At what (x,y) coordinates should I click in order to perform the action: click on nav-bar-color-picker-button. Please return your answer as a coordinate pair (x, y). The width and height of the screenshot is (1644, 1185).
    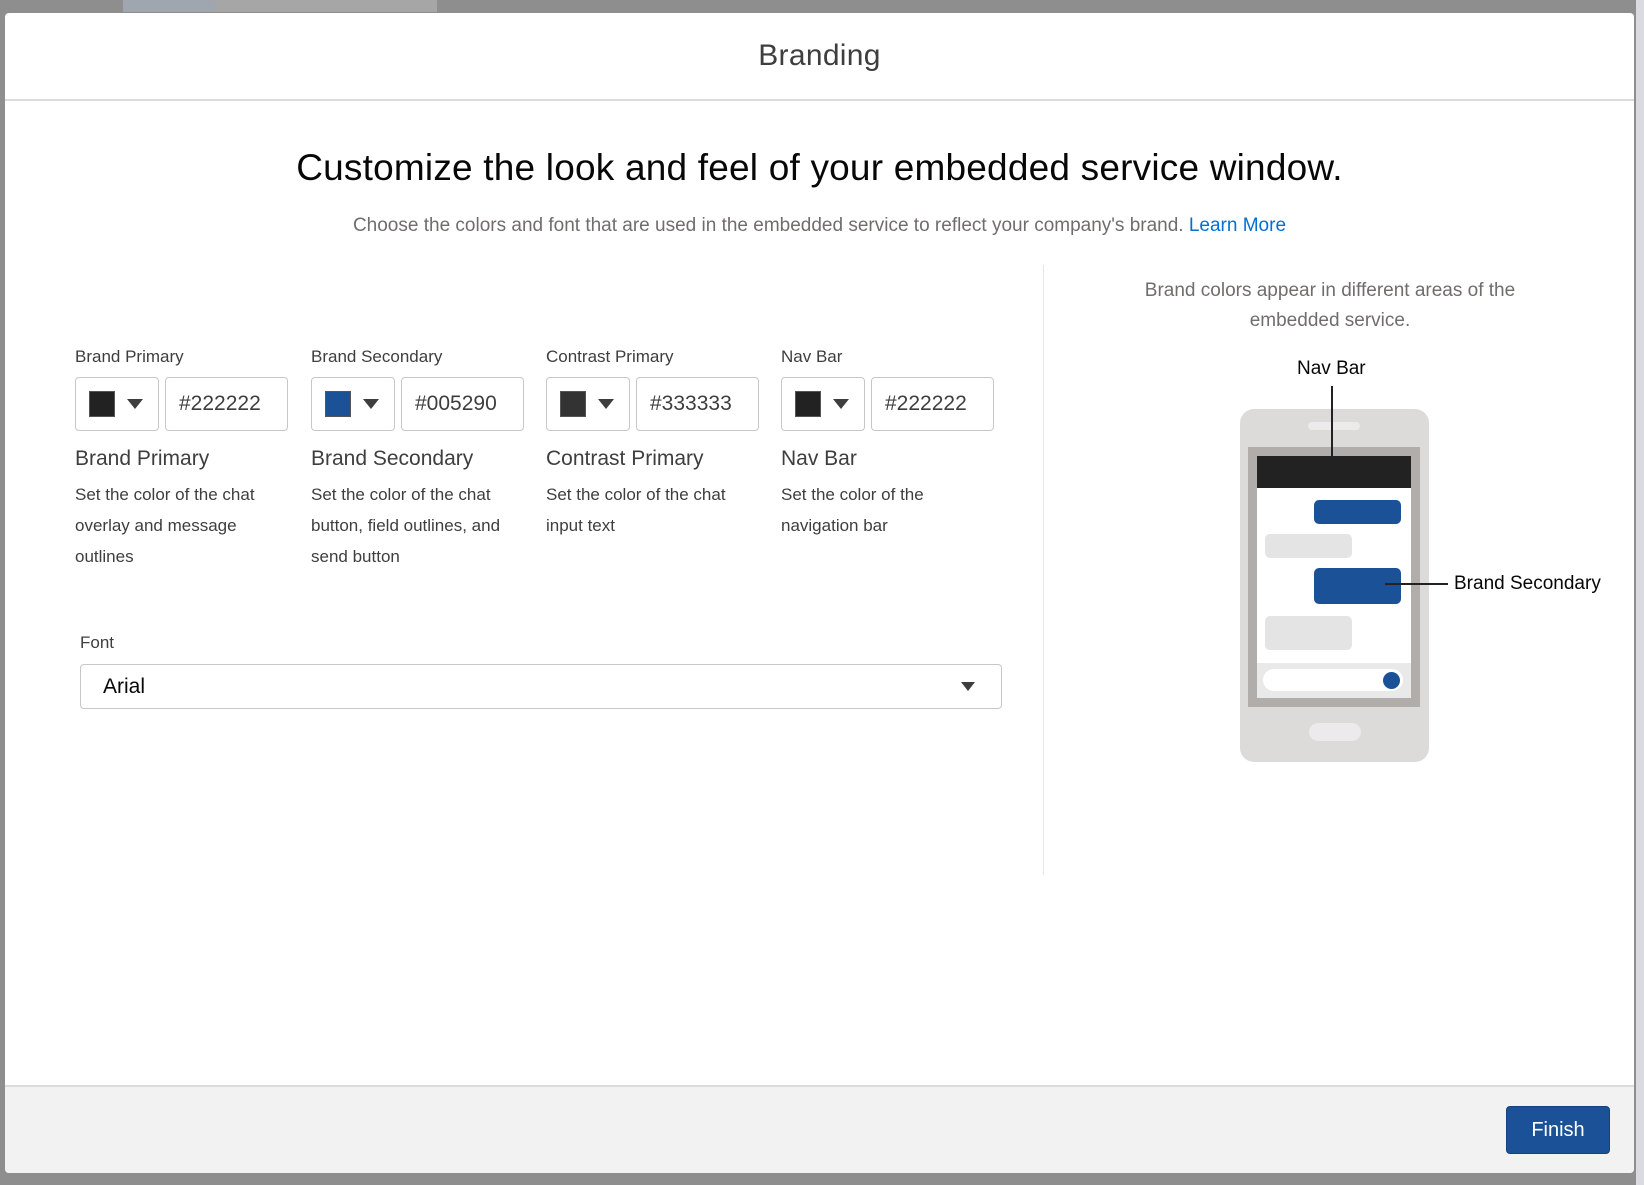
    Looking at the image, I should click on (823, 404).